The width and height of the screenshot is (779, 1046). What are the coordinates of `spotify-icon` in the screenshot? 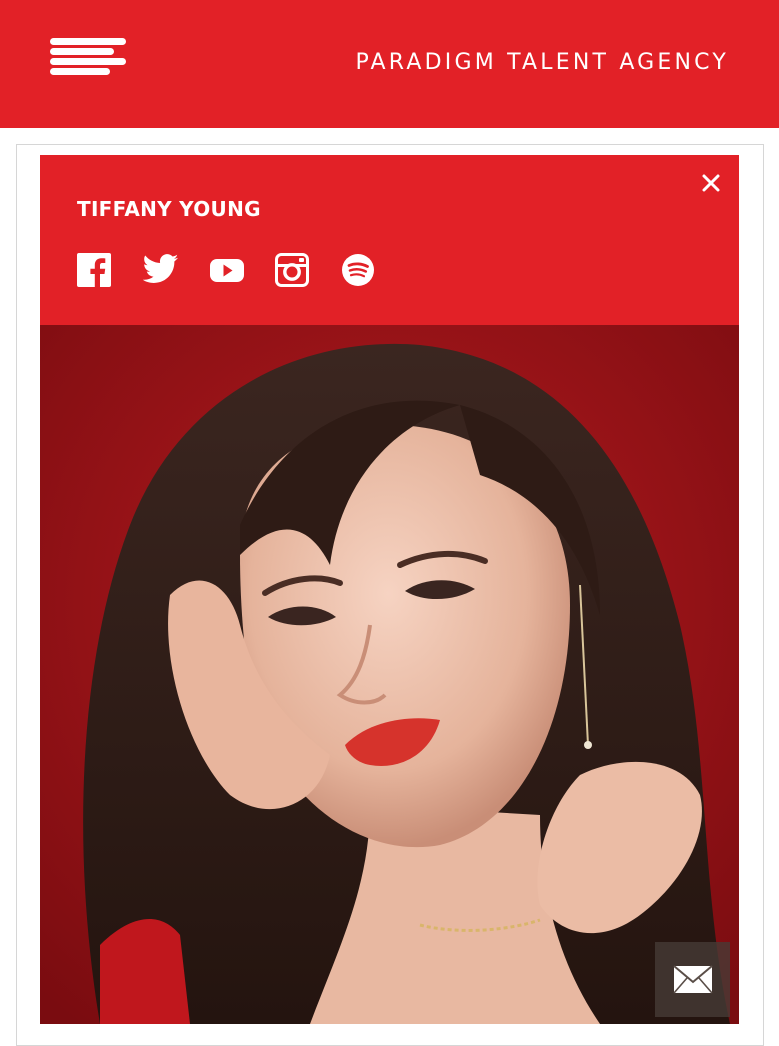 It's located at (359, 271).